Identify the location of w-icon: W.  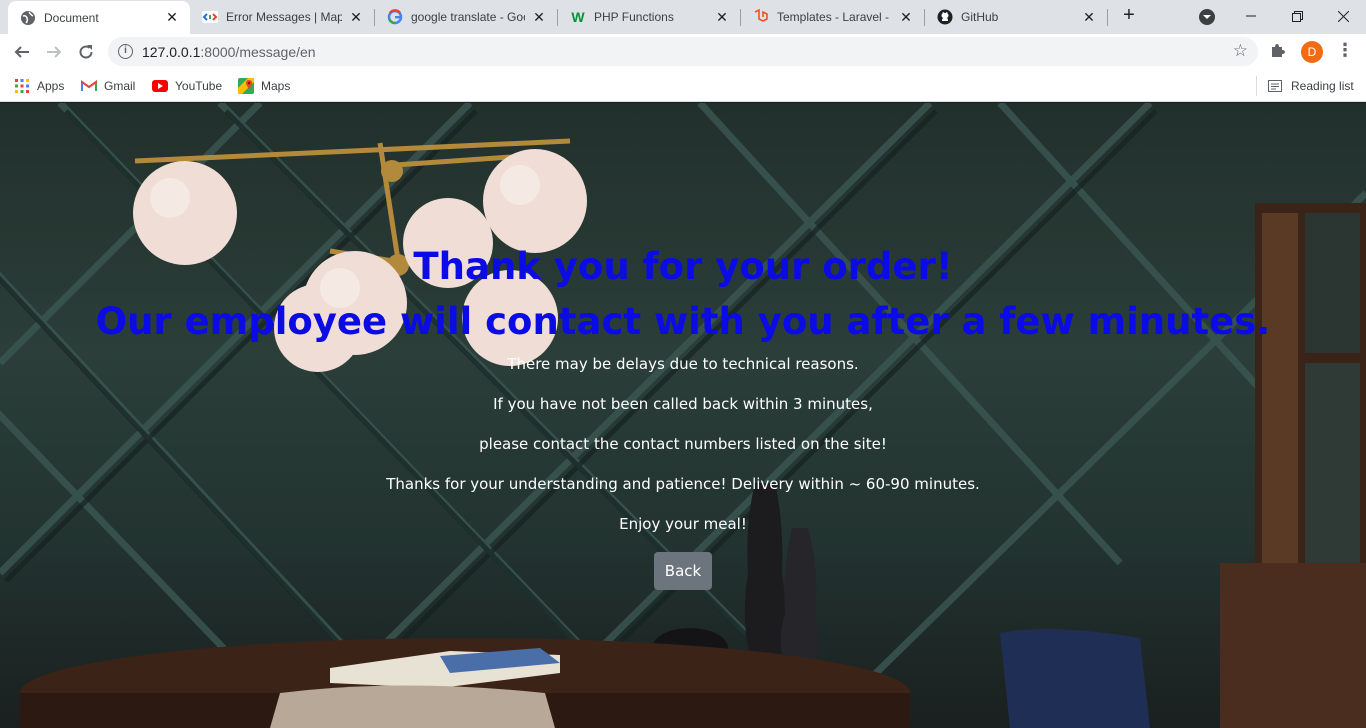
(578, 17).